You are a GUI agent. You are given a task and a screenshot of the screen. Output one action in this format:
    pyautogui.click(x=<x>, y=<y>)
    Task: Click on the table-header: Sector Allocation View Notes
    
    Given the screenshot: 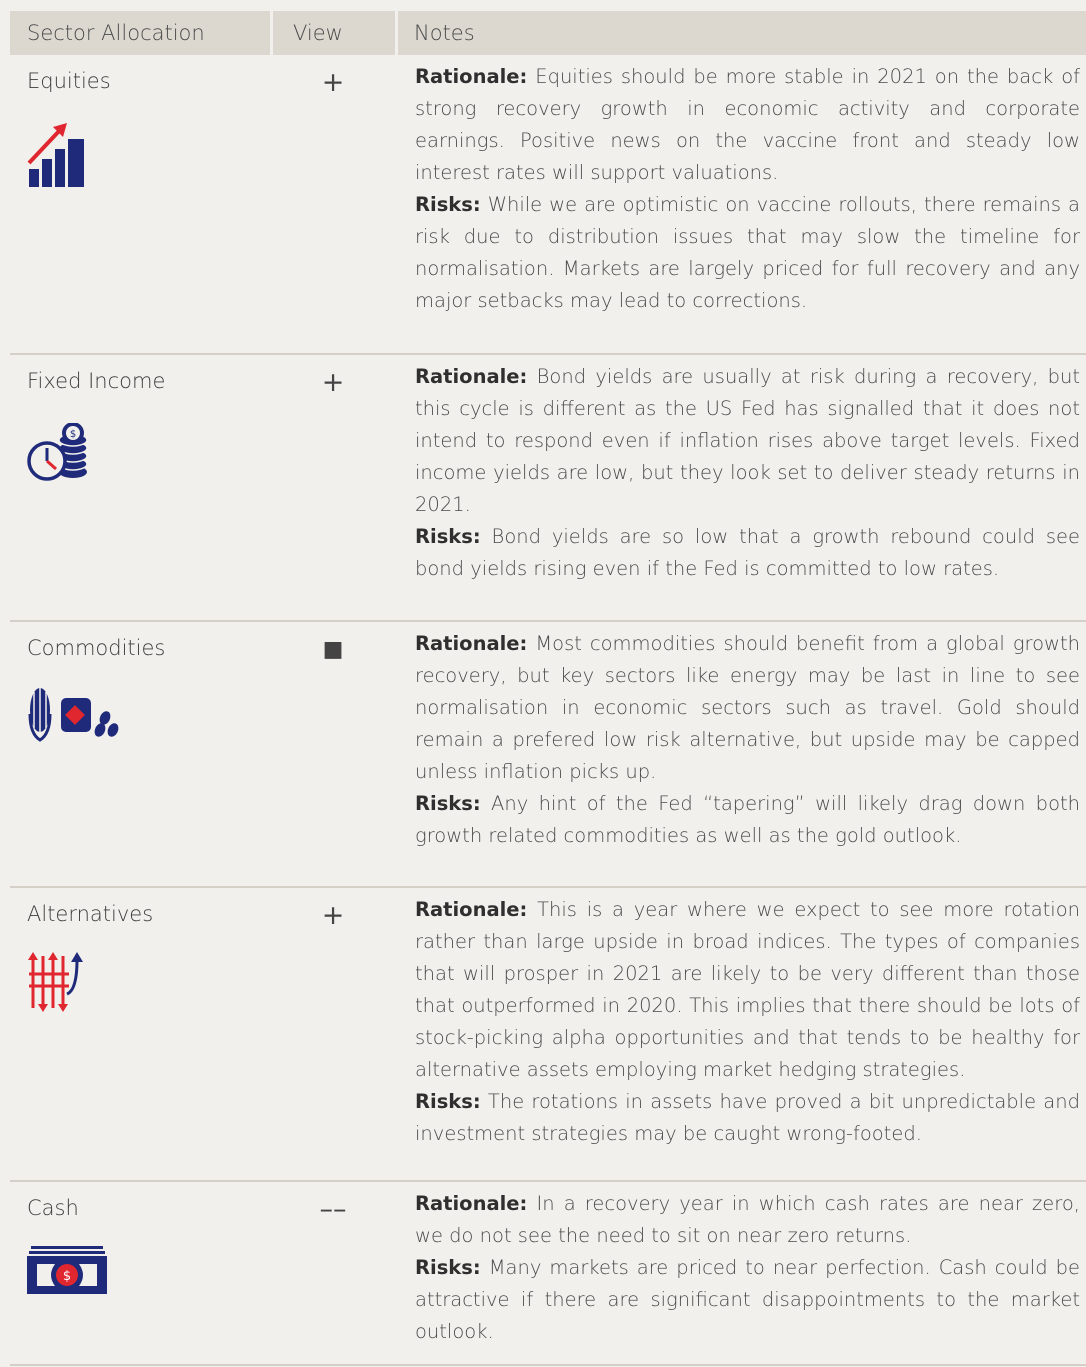 What is the action you would take?
    pyautogui.click(x=548, y=33)
    